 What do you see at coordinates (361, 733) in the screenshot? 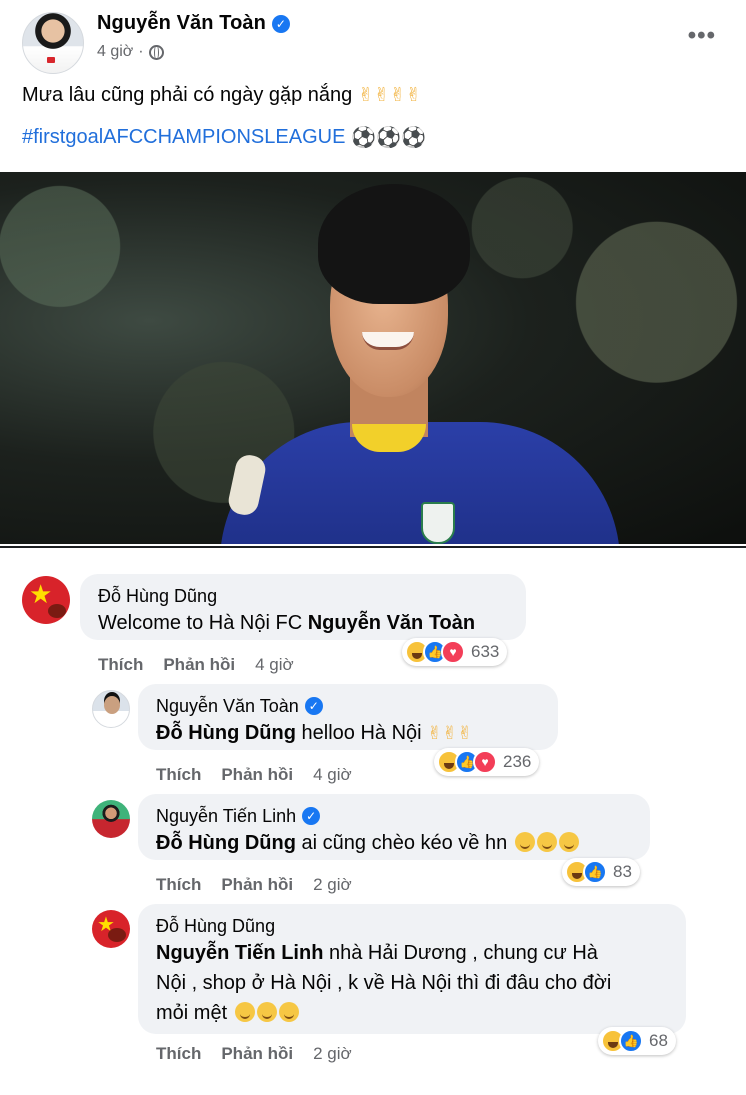
I see `comment-text-body: helloo Hà Nội` at bounding box center [361, 733].